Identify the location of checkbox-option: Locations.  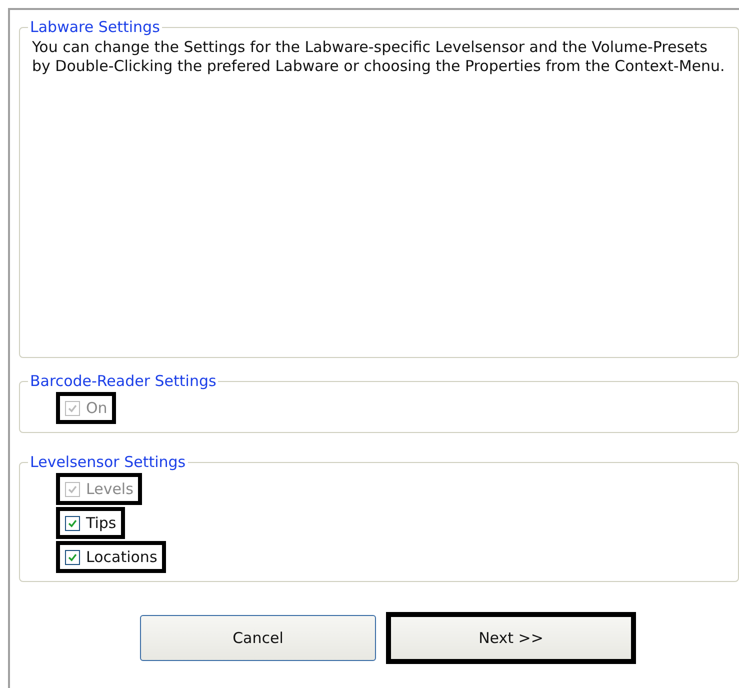
(111, 557).